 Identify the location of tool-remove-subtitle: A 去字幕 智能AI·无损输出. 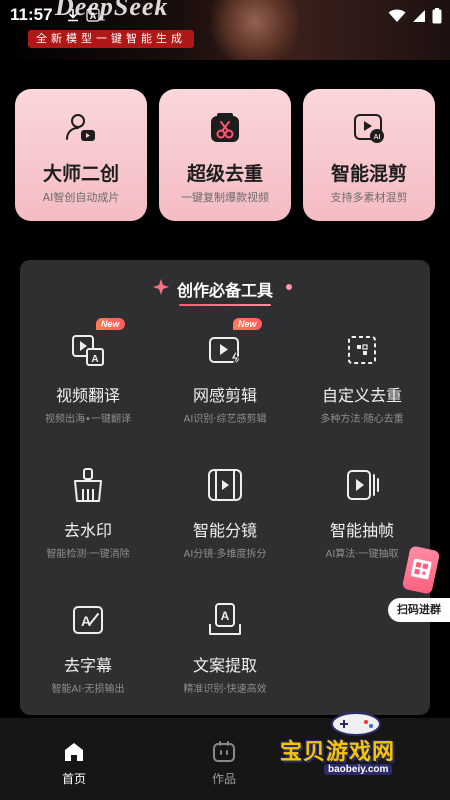
(88, 657).